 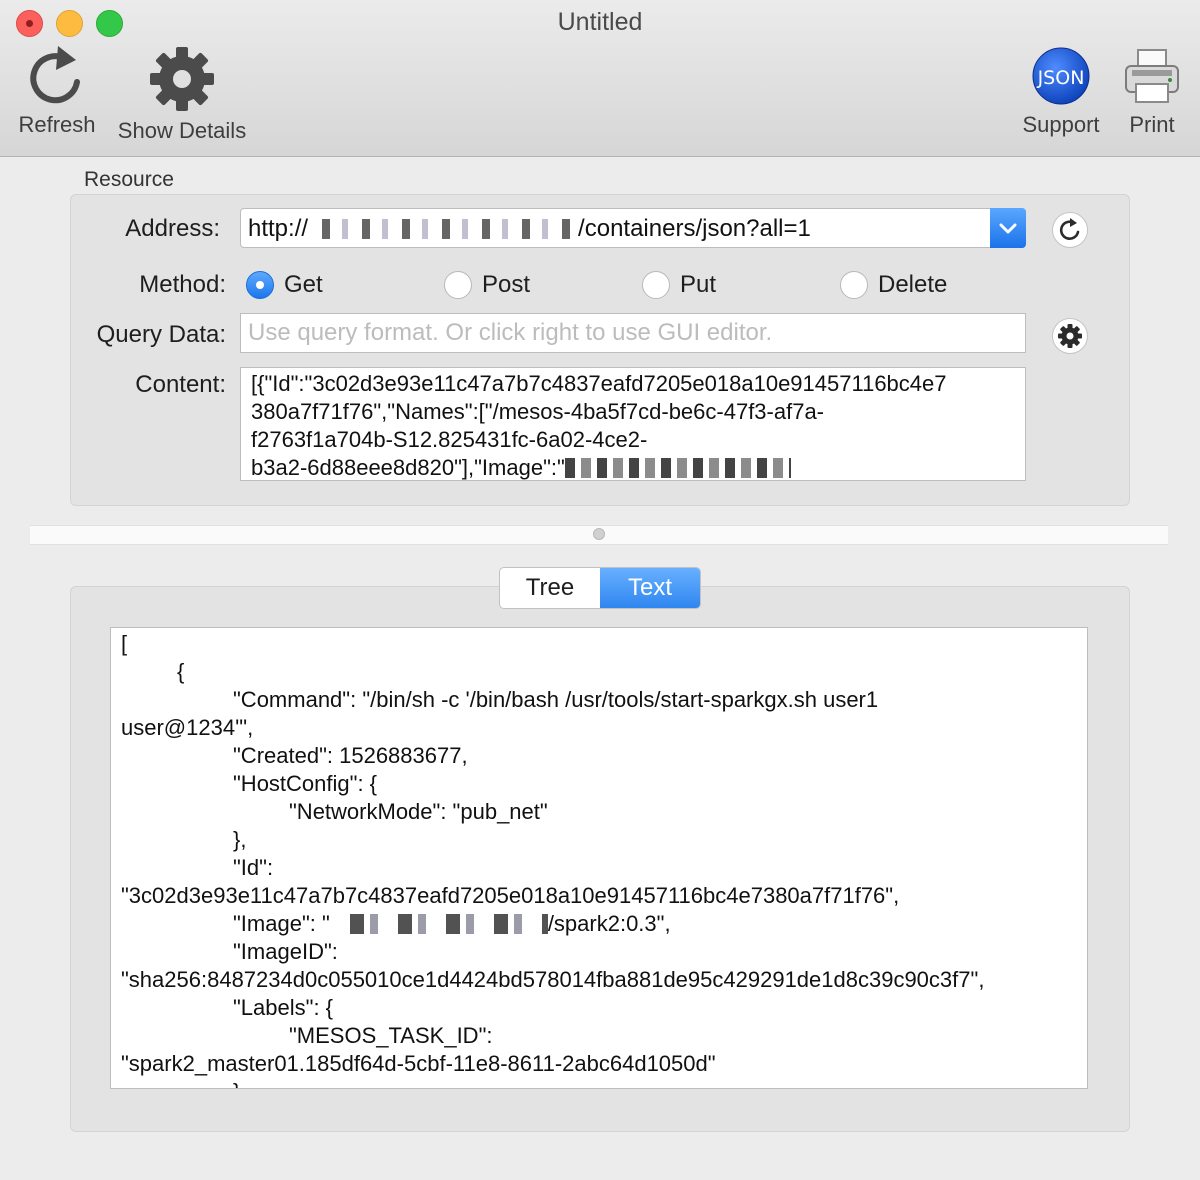 What do you see at coordinates (172, 228) in the screenshot?
I see `address-label: Address:` at bounding box center [172, 228].